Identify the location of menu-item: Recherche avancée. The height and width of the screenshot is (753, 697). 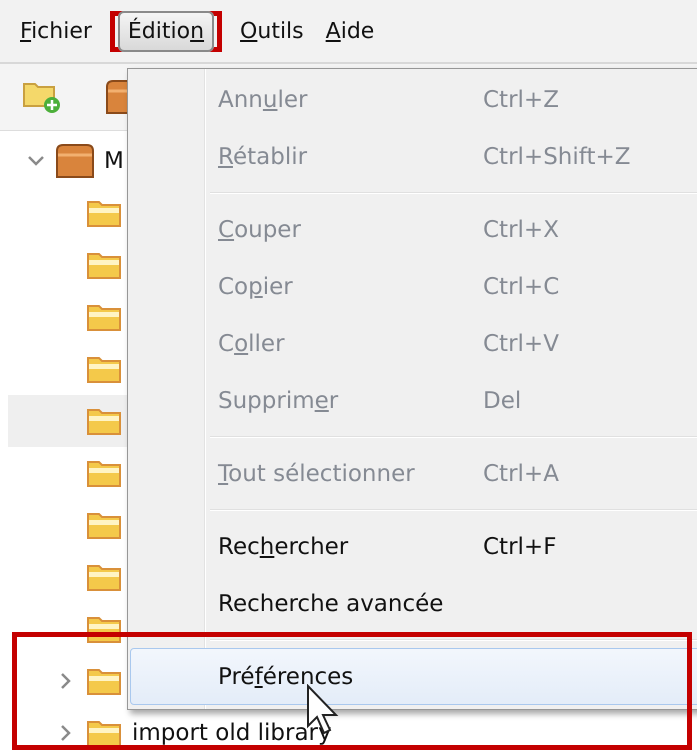
(413, 603).